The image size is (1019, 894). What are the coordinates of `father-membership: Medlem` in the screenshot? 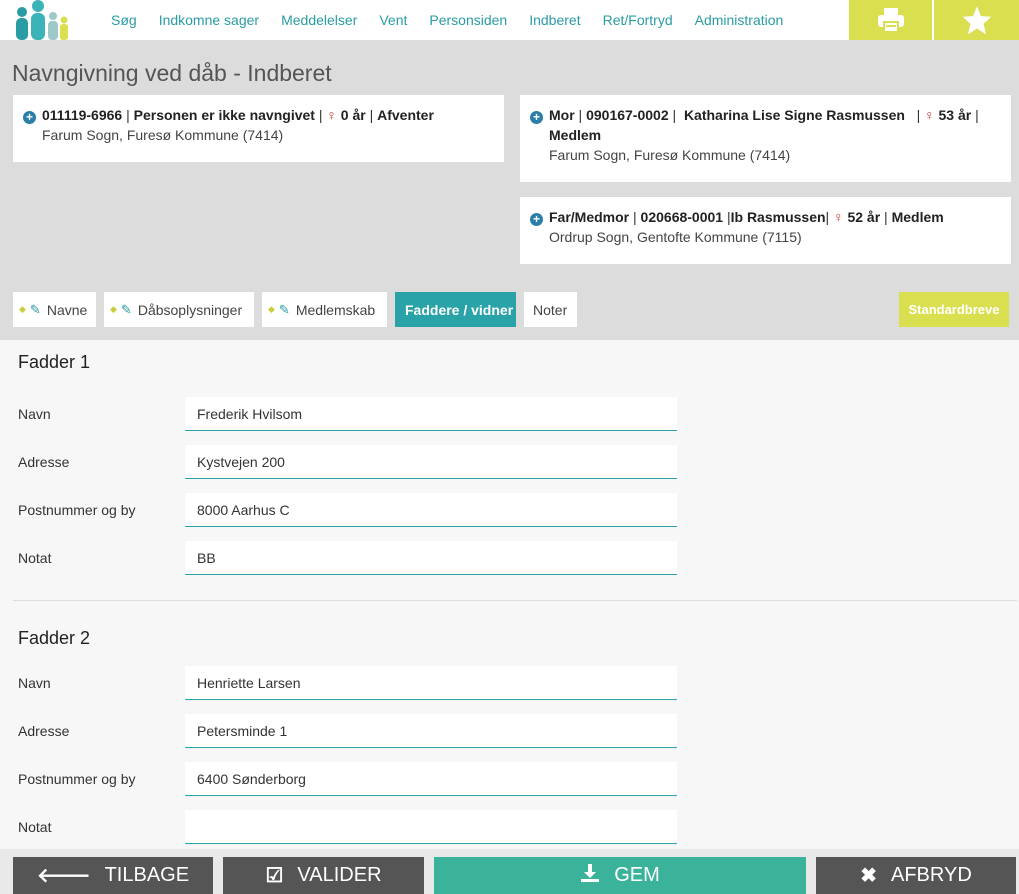 It's located at (917, 217).